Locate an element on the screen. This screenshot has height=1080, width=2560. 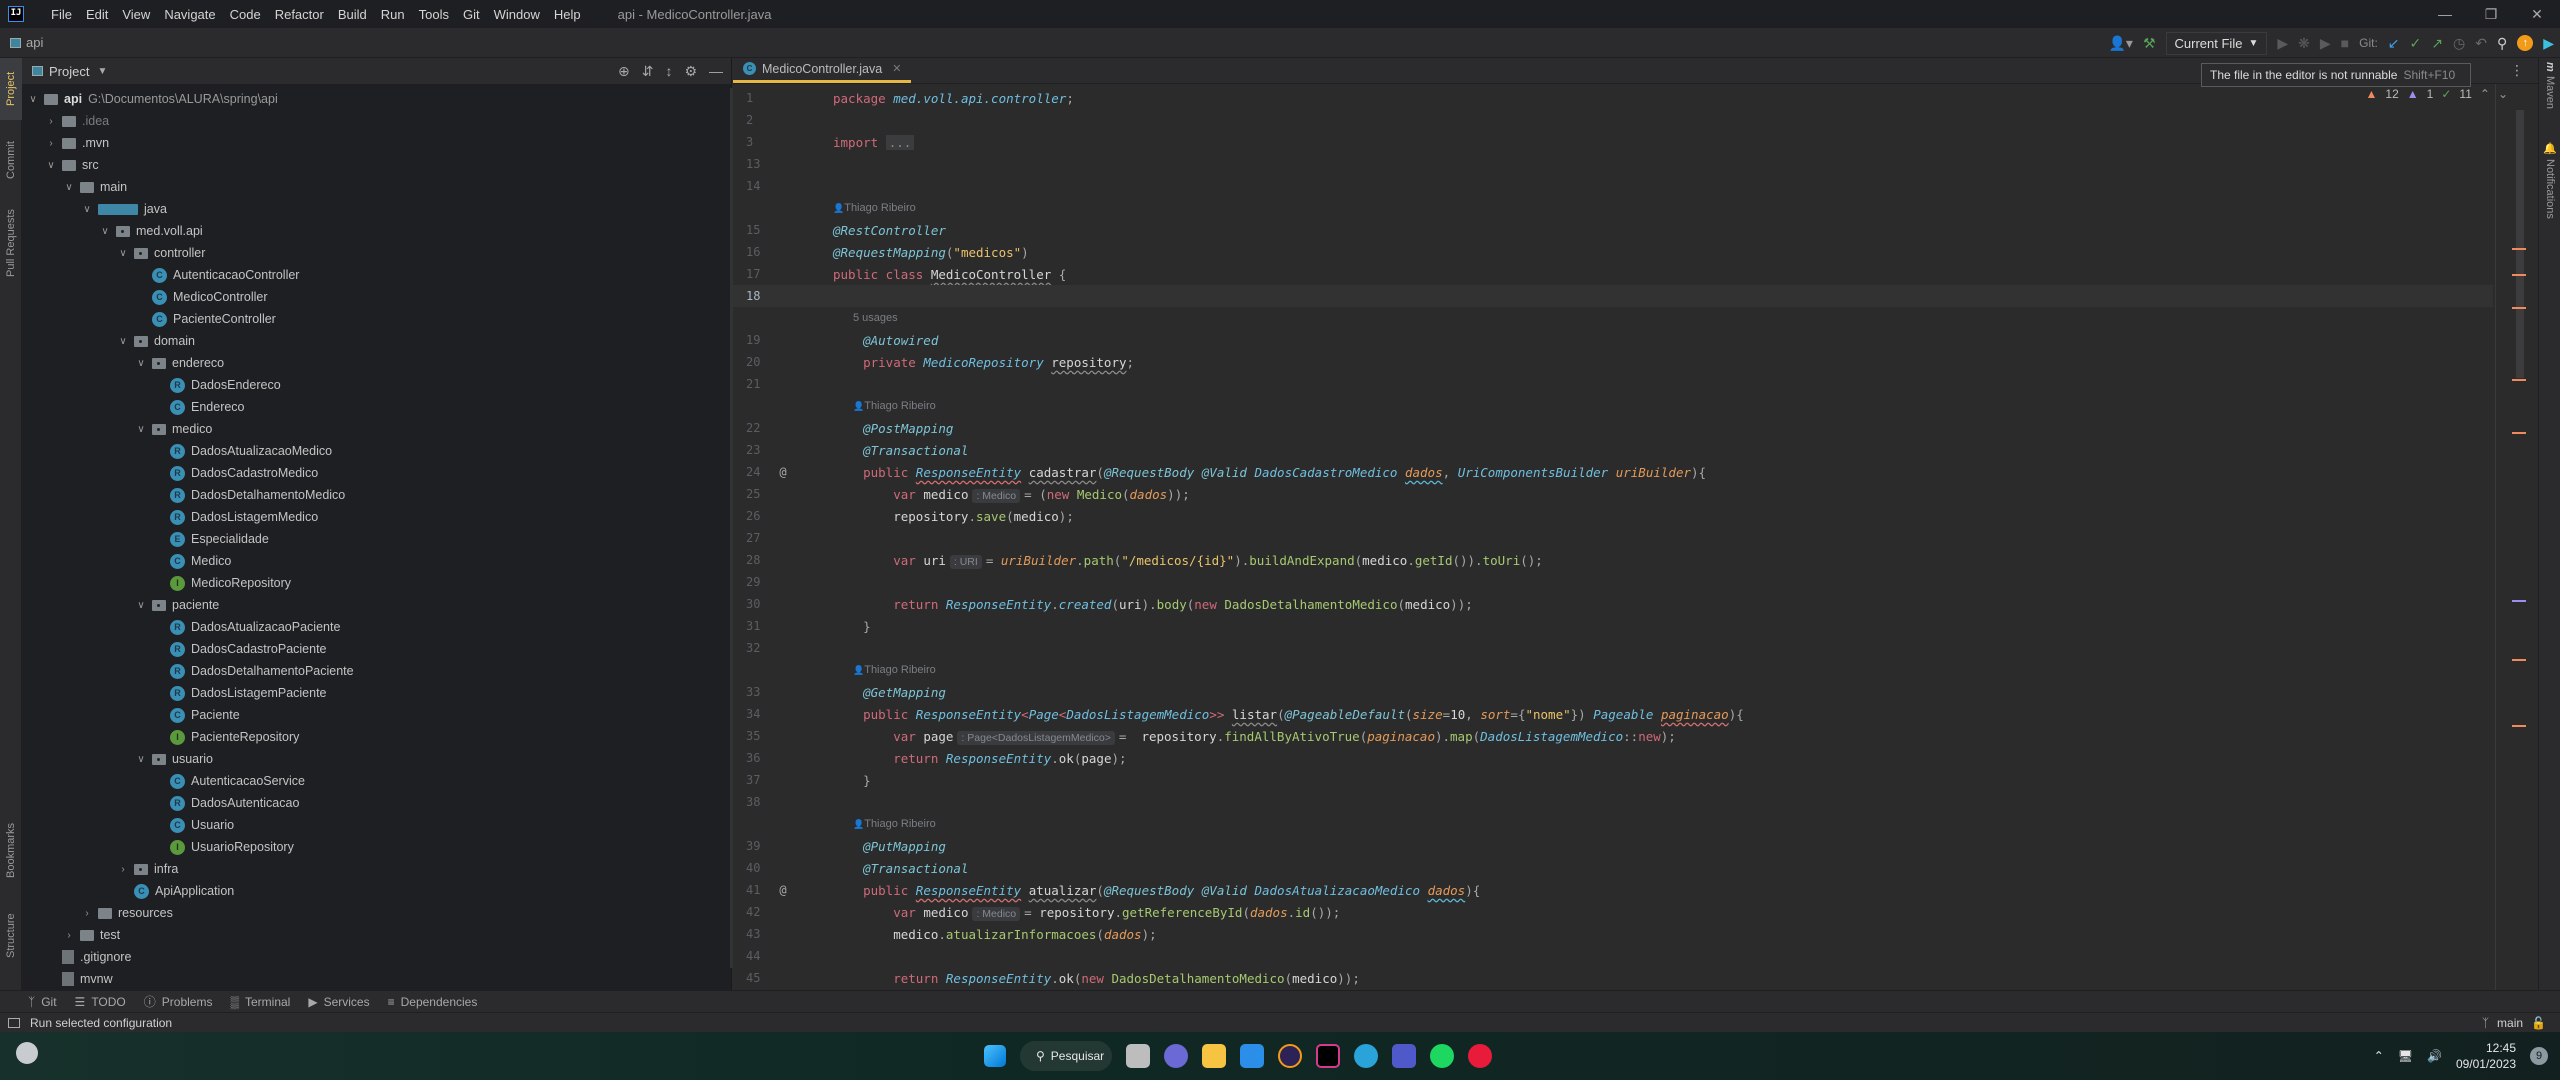
menu-refactor: Refactor is located at coordinates (299, 14).